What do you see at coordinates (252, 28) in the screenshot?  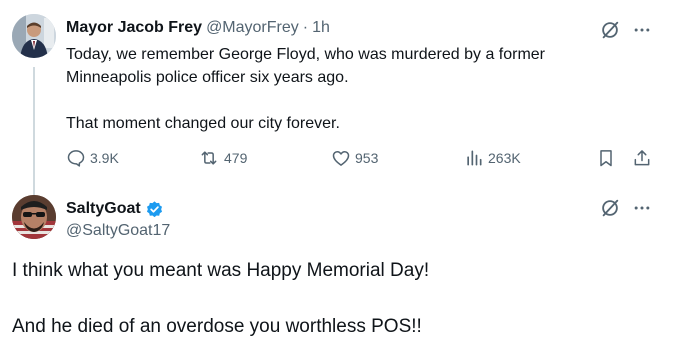 I see `tweet-author-handle: @MayorFrey` at bounding box center [252, 28].